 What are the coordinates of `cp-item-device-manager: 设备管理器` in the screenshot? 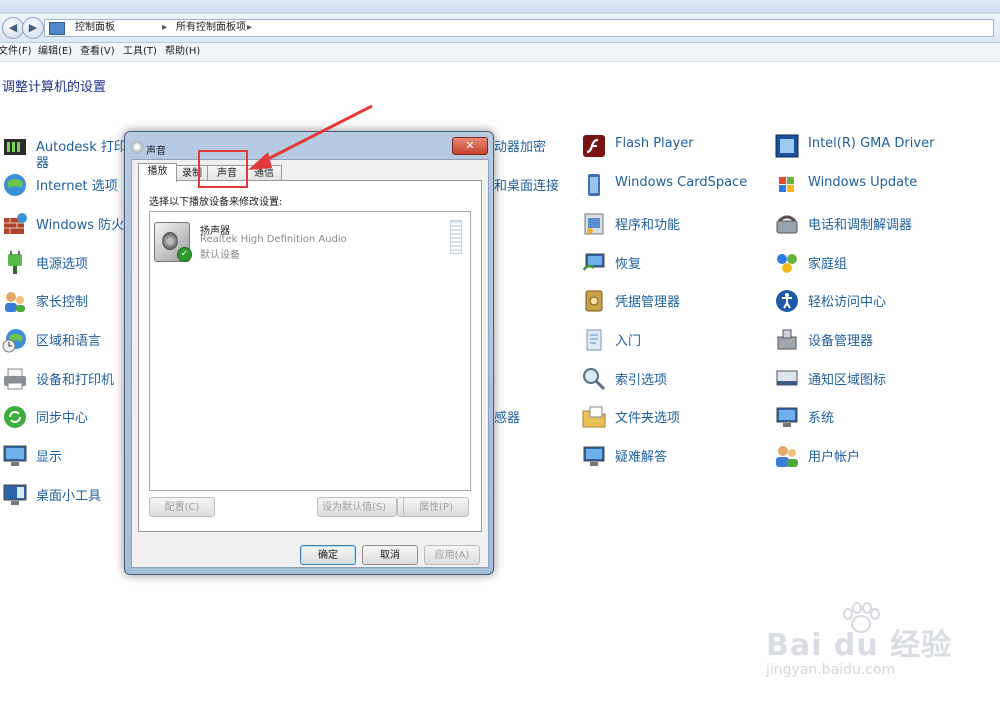 It's located at (869, 340).